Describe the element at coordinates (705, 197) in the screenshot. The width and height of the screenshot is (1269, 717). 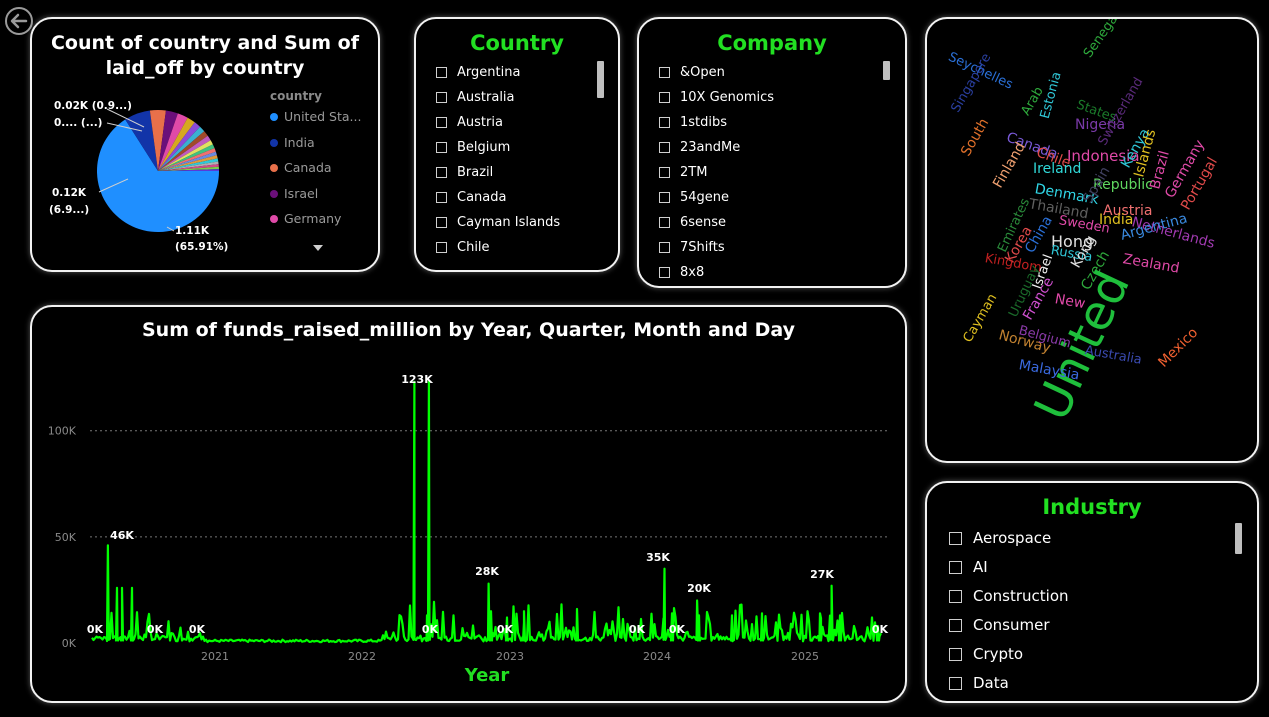
I see `company-option-label: 54gene` at that location.